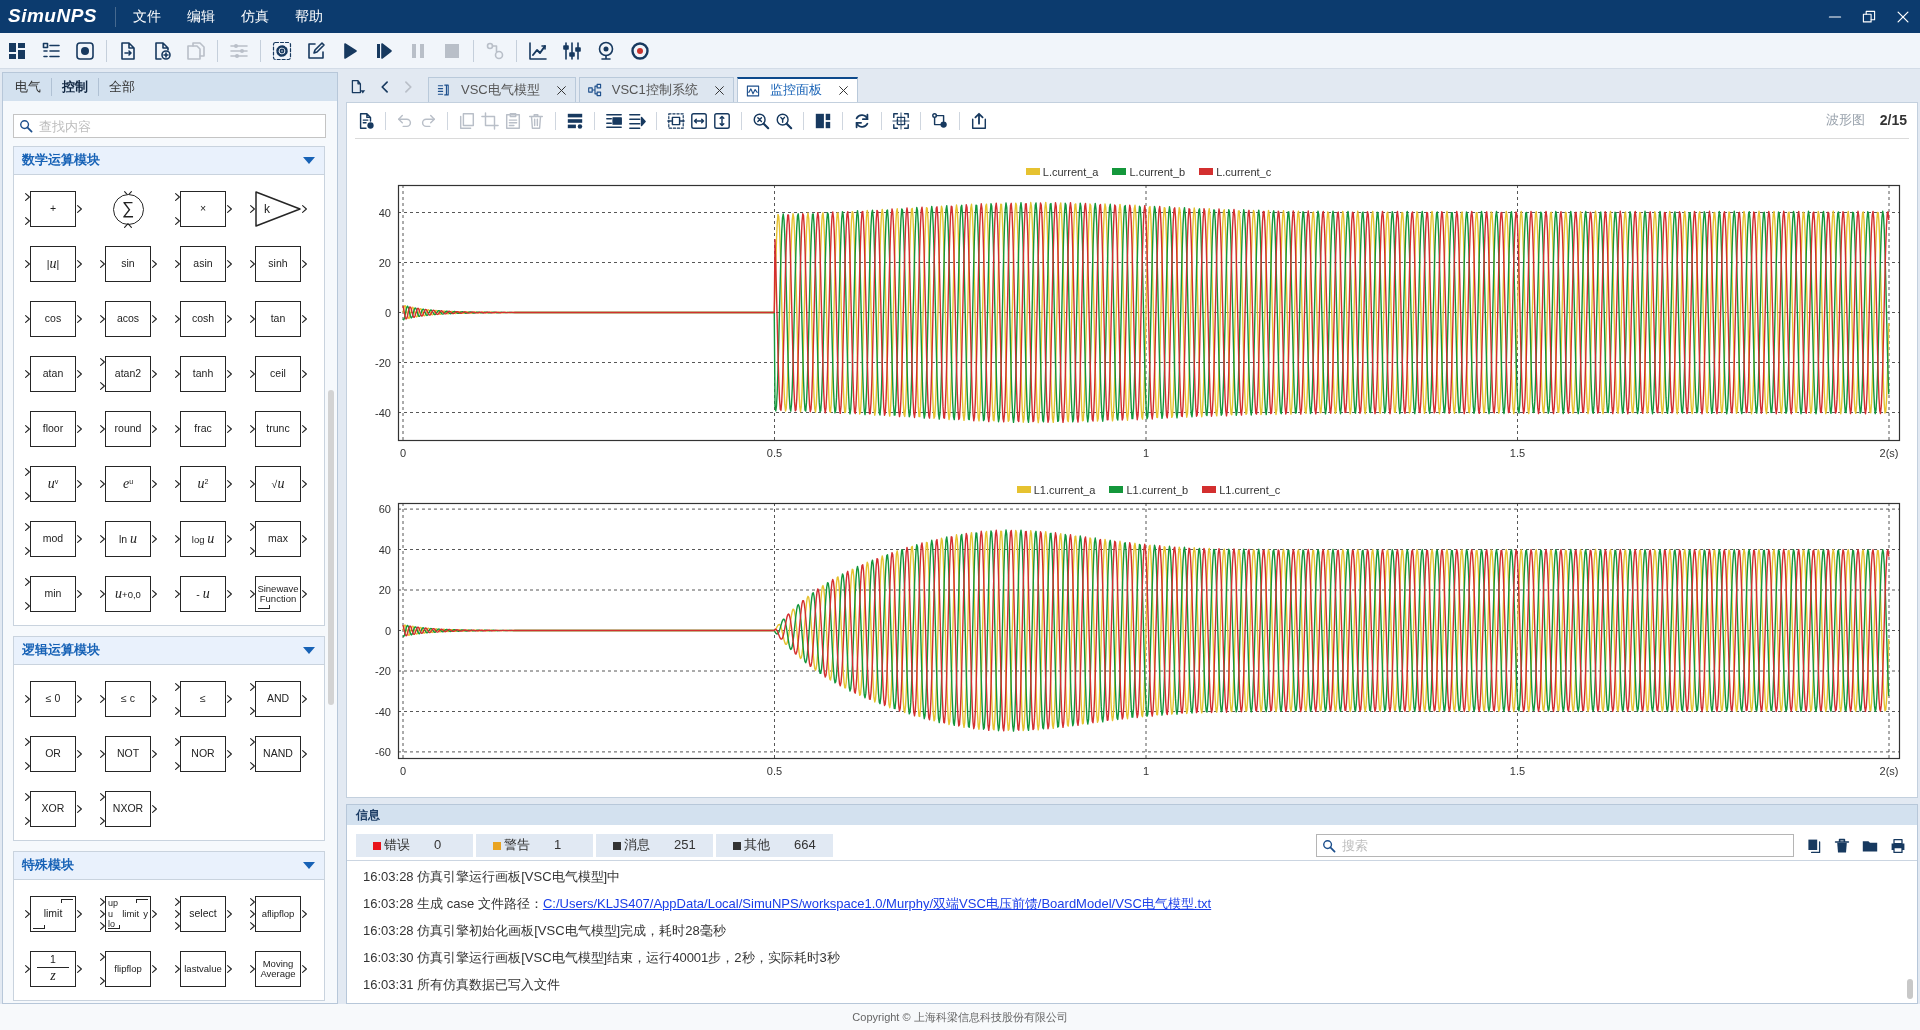 The width and height of the screenshot is (1920, 1030). I want to click on block-tile: acos, so click(128, 319).